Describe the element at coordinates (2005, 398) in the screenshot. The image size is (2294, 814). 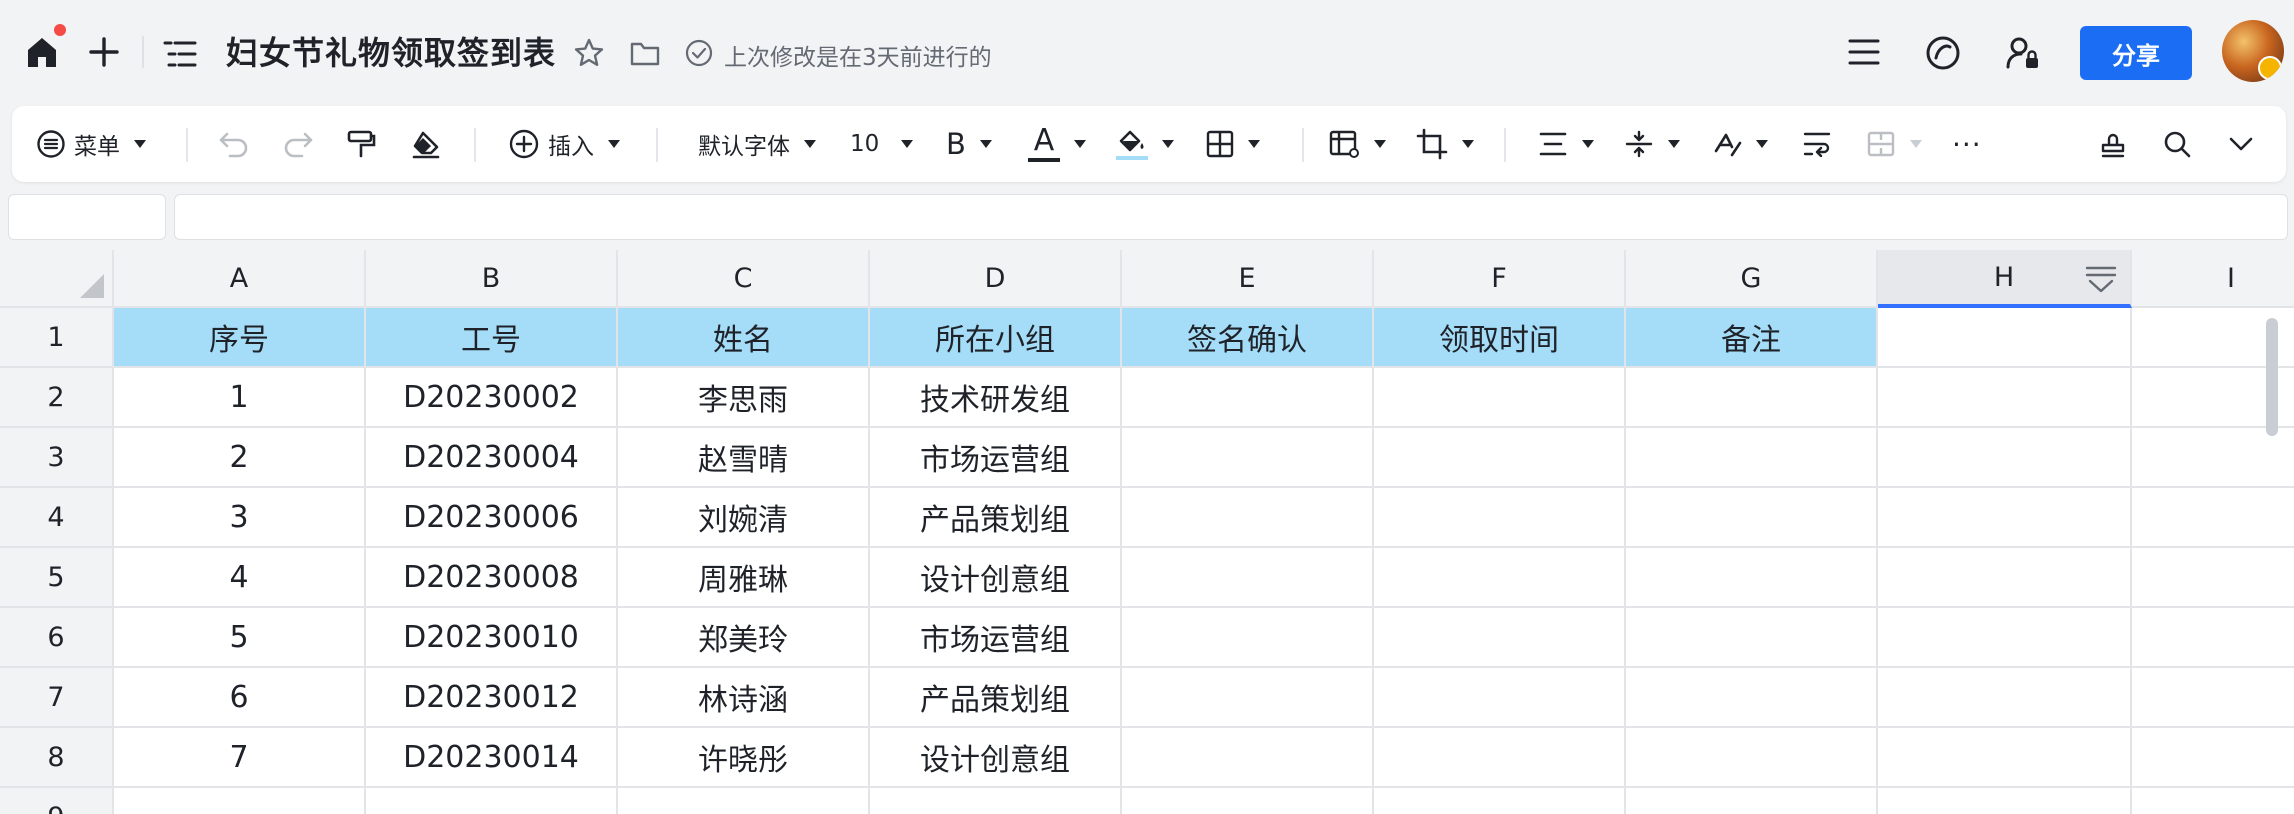
I see `cell-h2` at that location.